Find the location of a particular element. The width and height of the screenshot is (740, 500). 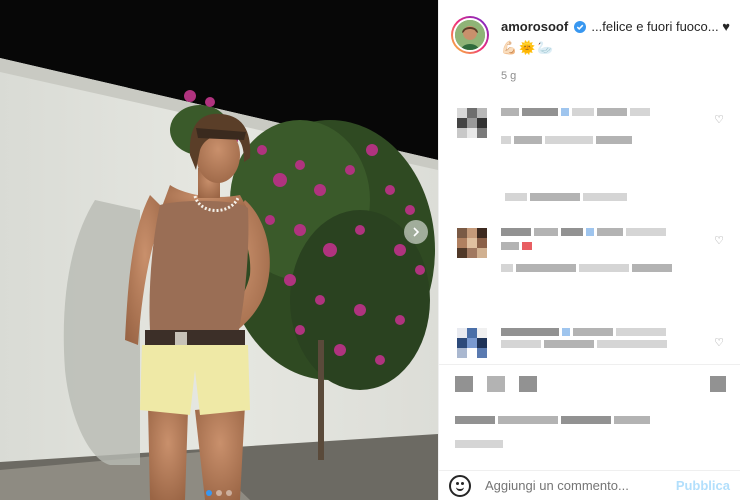

post-date-redacted is located at coordinates (479, 444).